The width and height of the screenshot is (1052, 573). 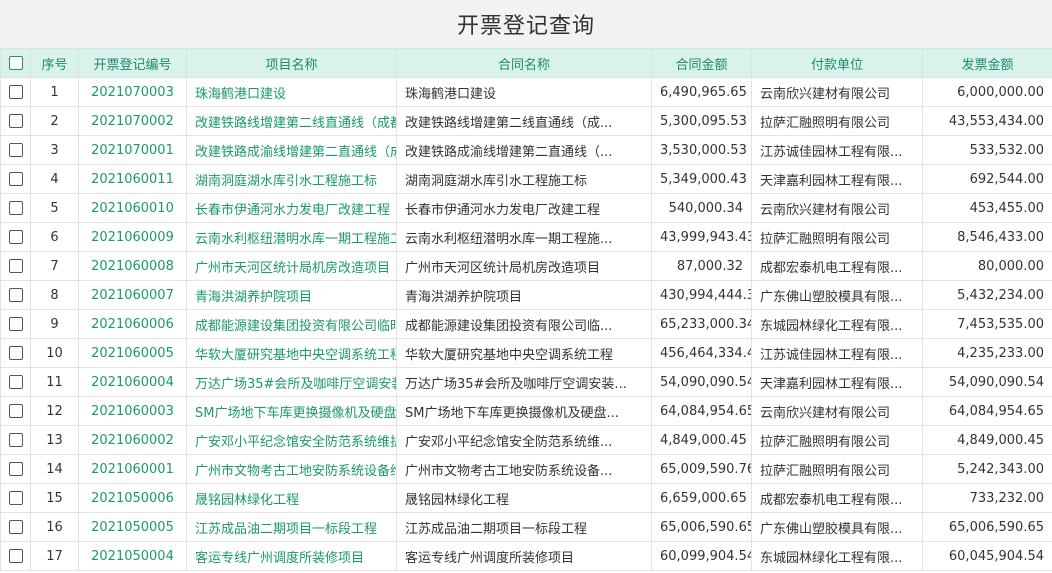 What do you see at coordinates (132, 411) in the screenshot?
I see `invoice-code: 2021060003` at bounding box center [132, 411].